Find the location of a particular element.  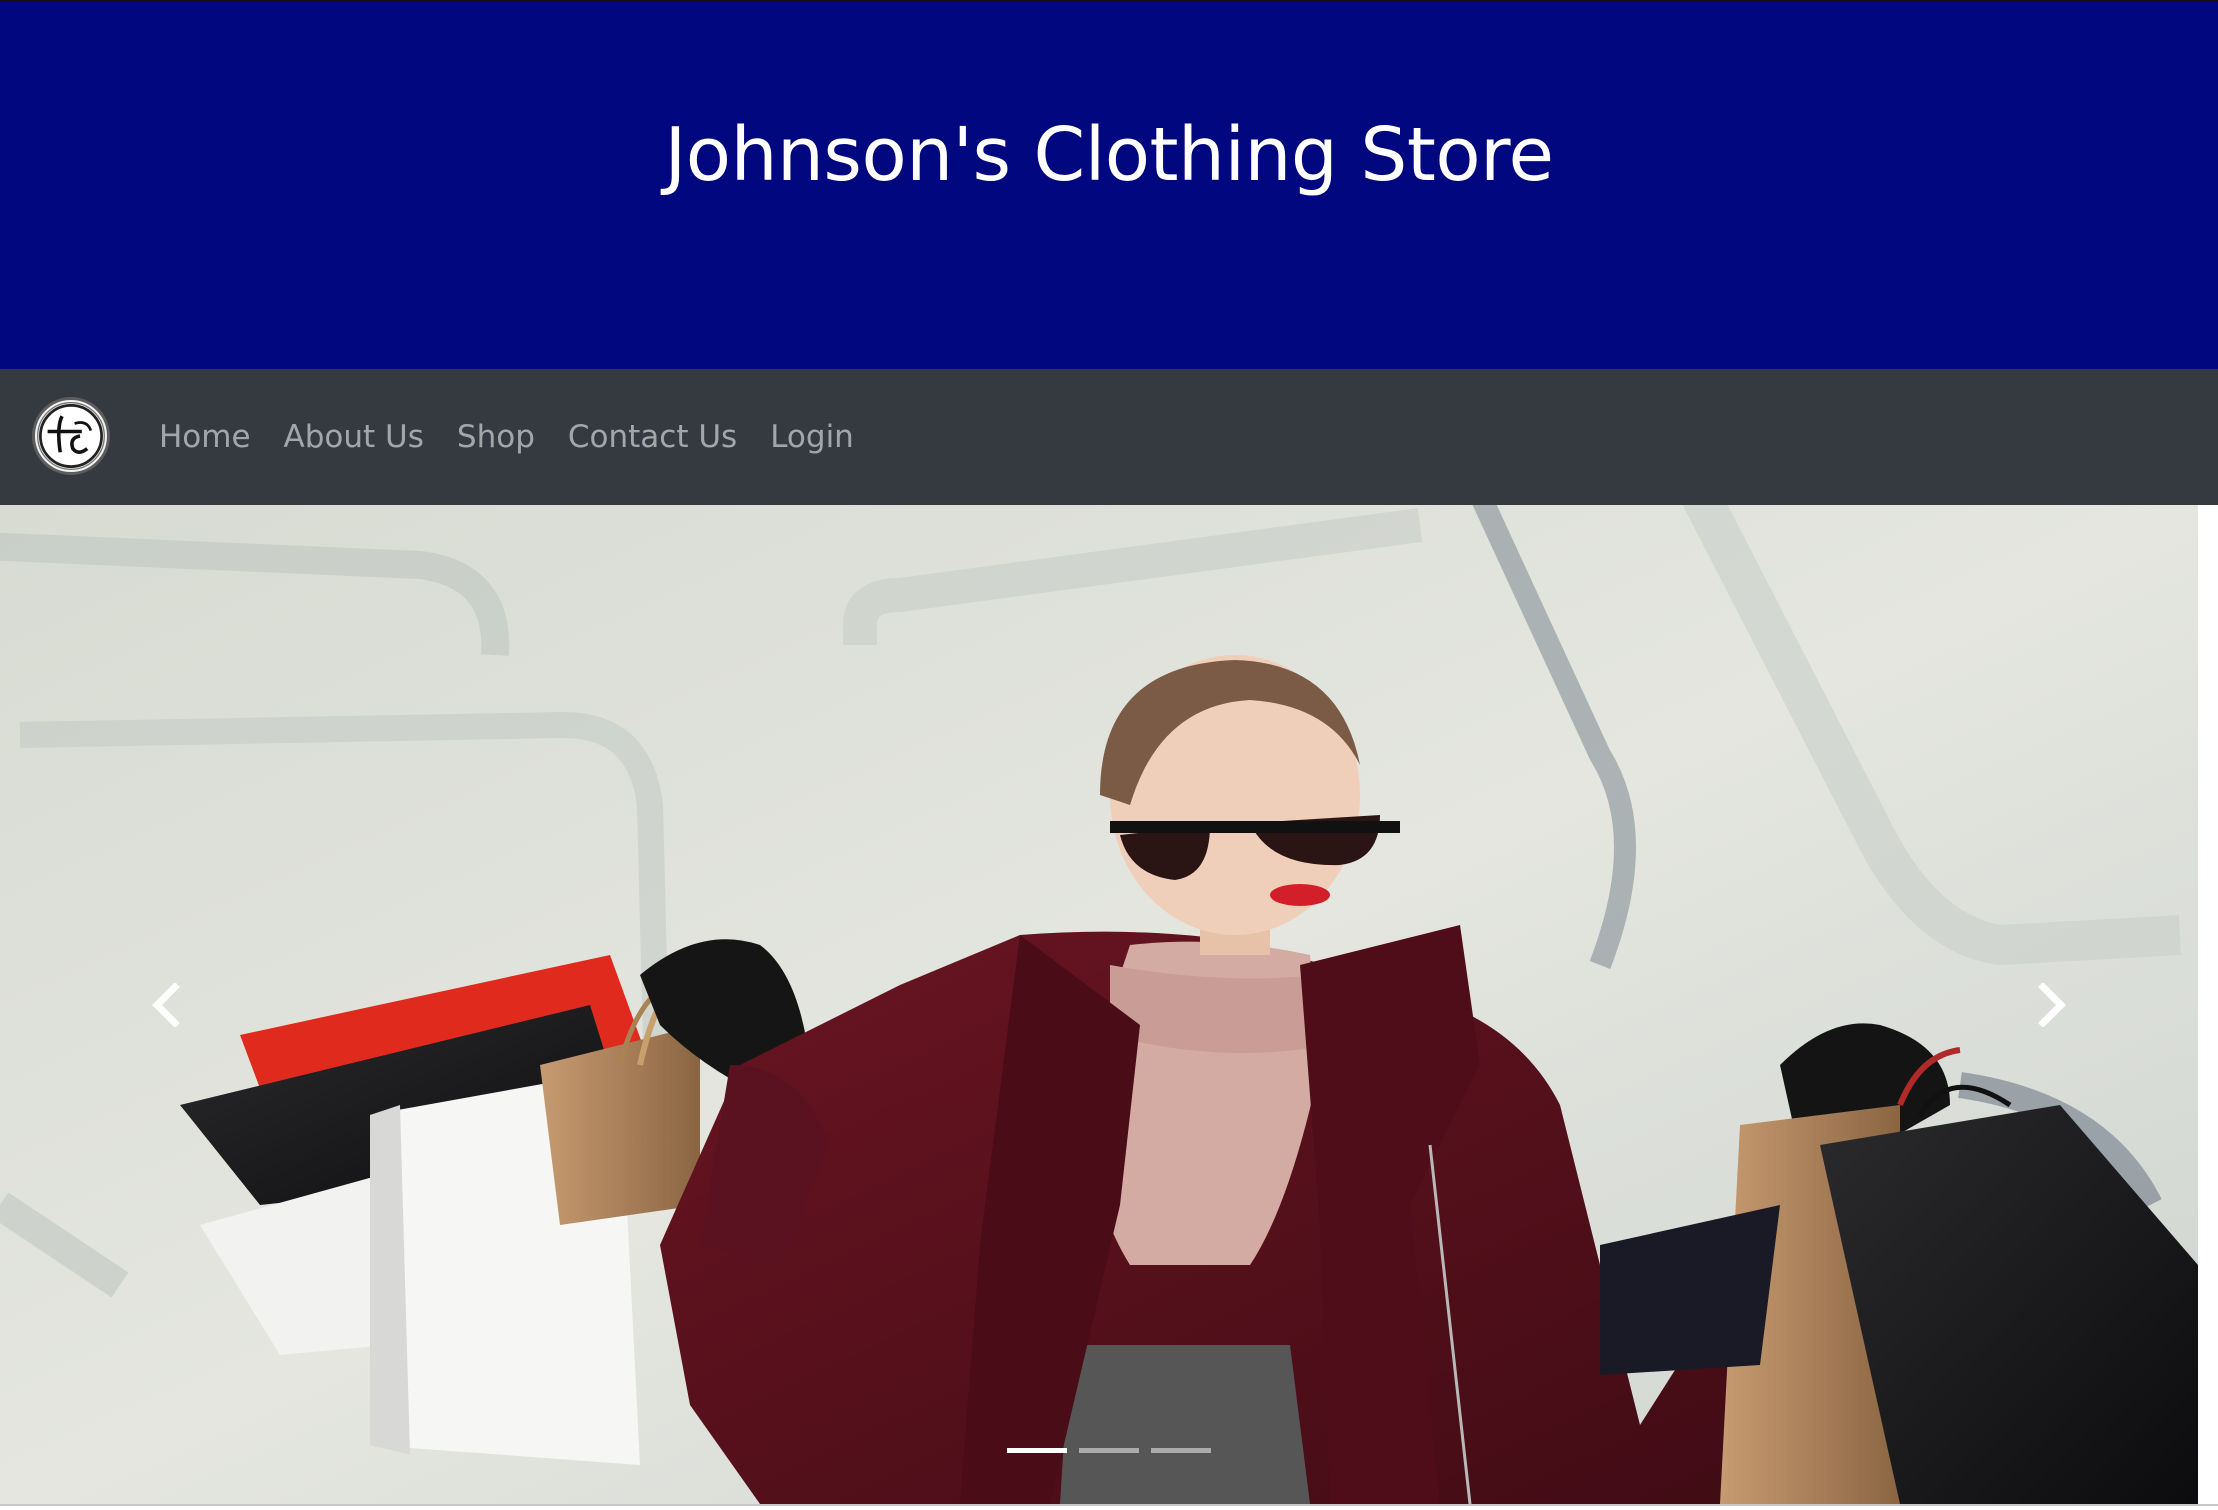

carousel-prev-button is located at coordinates (166, 1005).